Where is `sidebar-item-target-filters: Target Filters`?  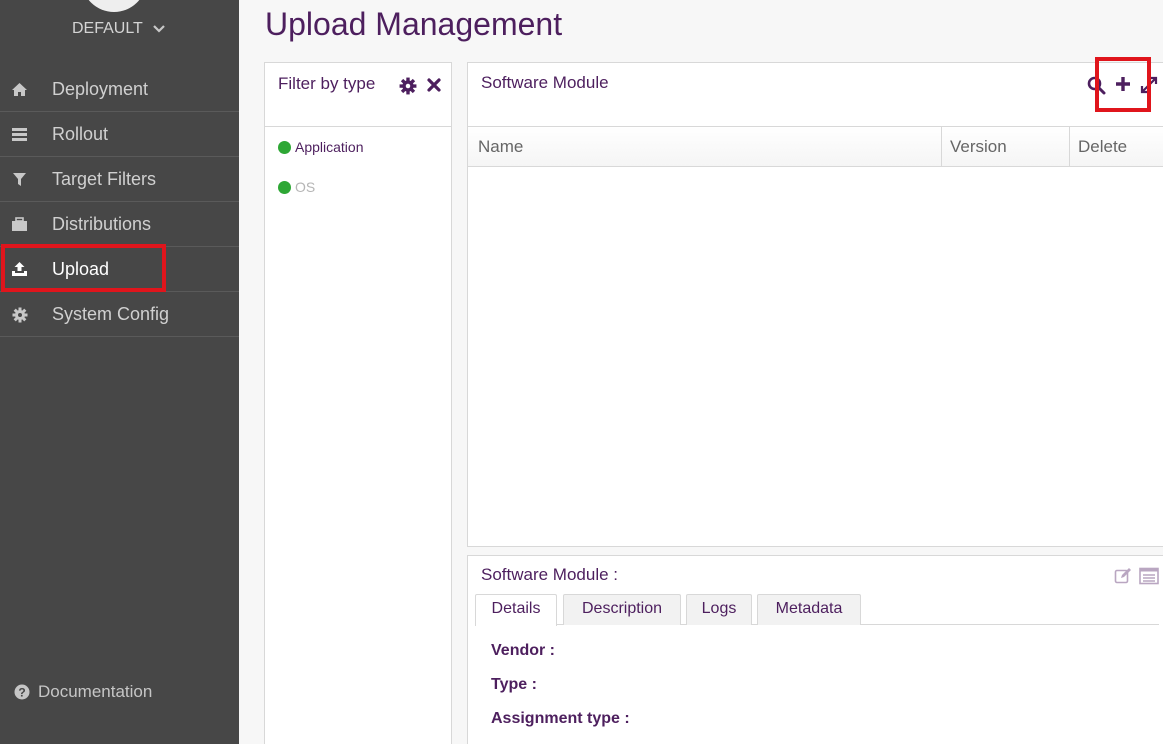
sidebar-item-target-filters: Target Filters is located at coordinates (119, 179).